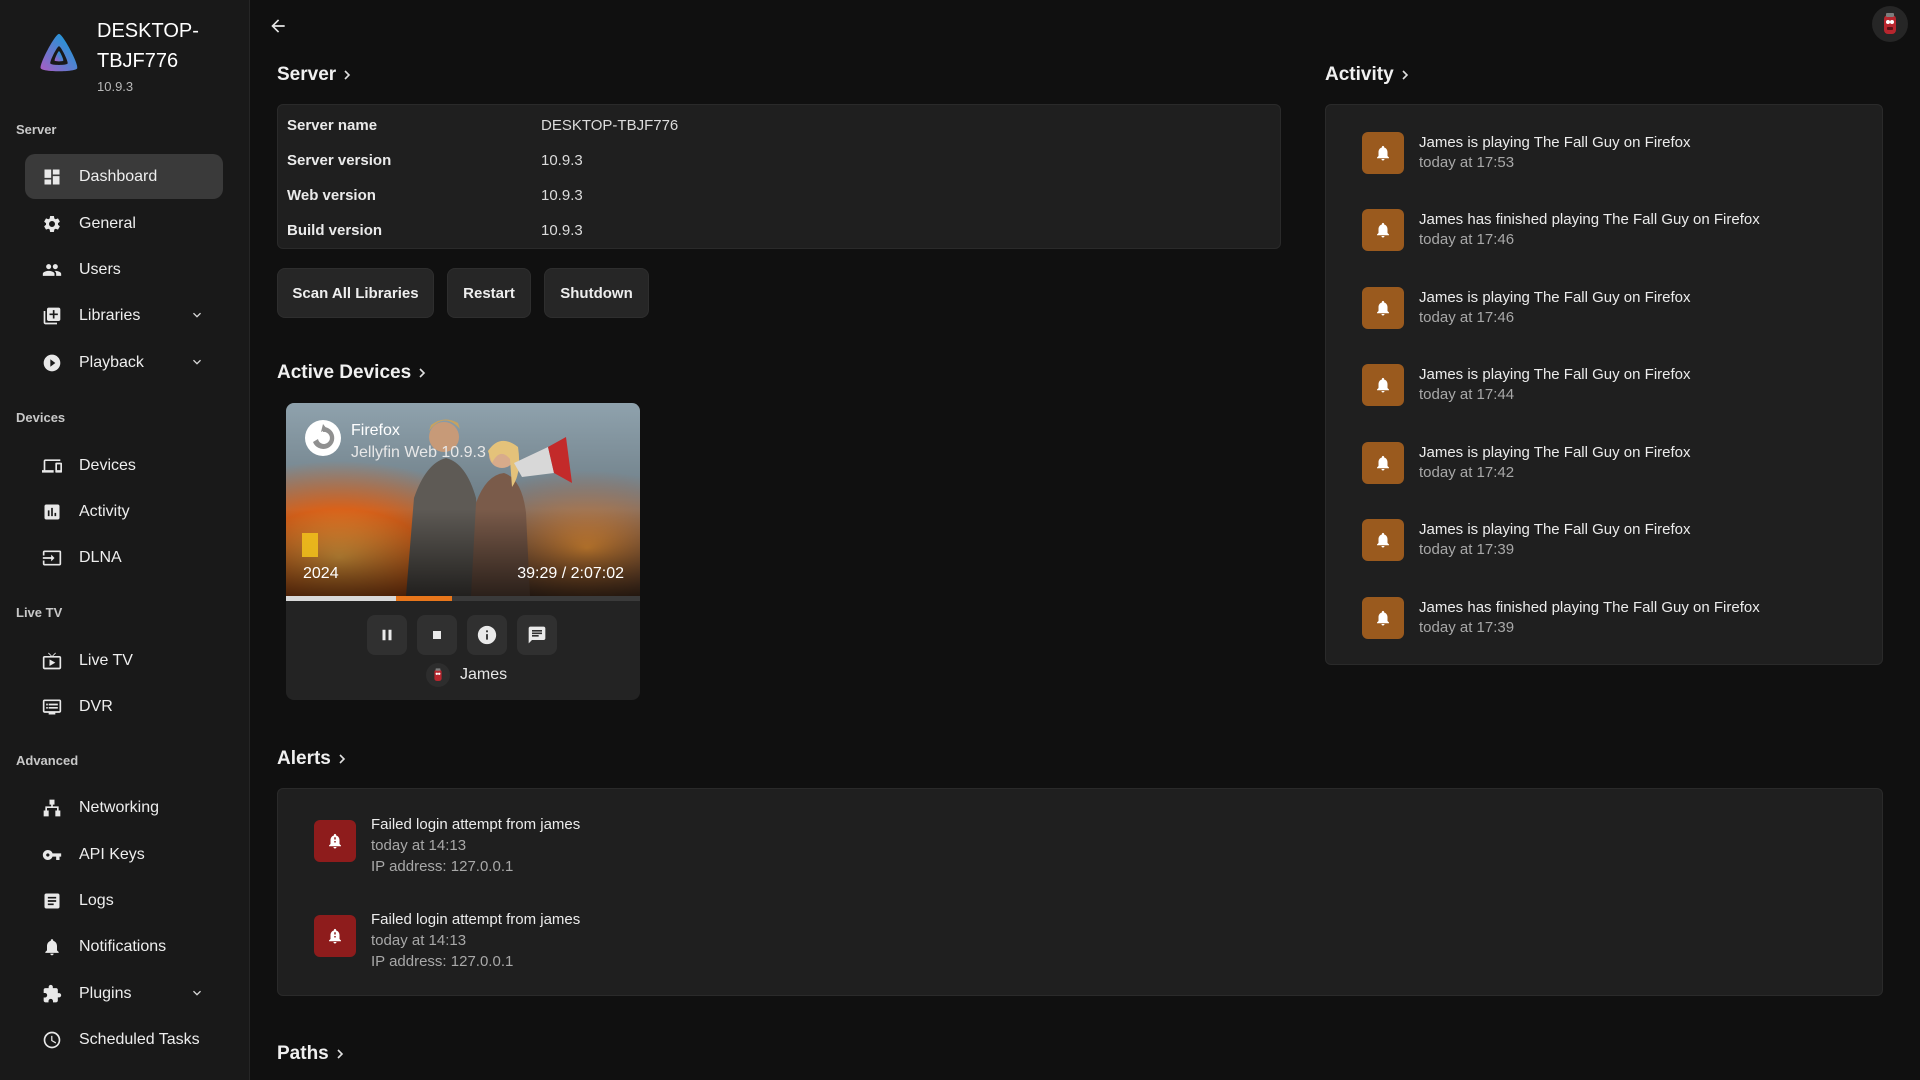 The width and height of the screenshot is (1920, 1080). What do you see at coordinates (124, 557) in the screenshot?
I see `sidebar-item-dlna: DLNA` at bounding box center [124, 557].